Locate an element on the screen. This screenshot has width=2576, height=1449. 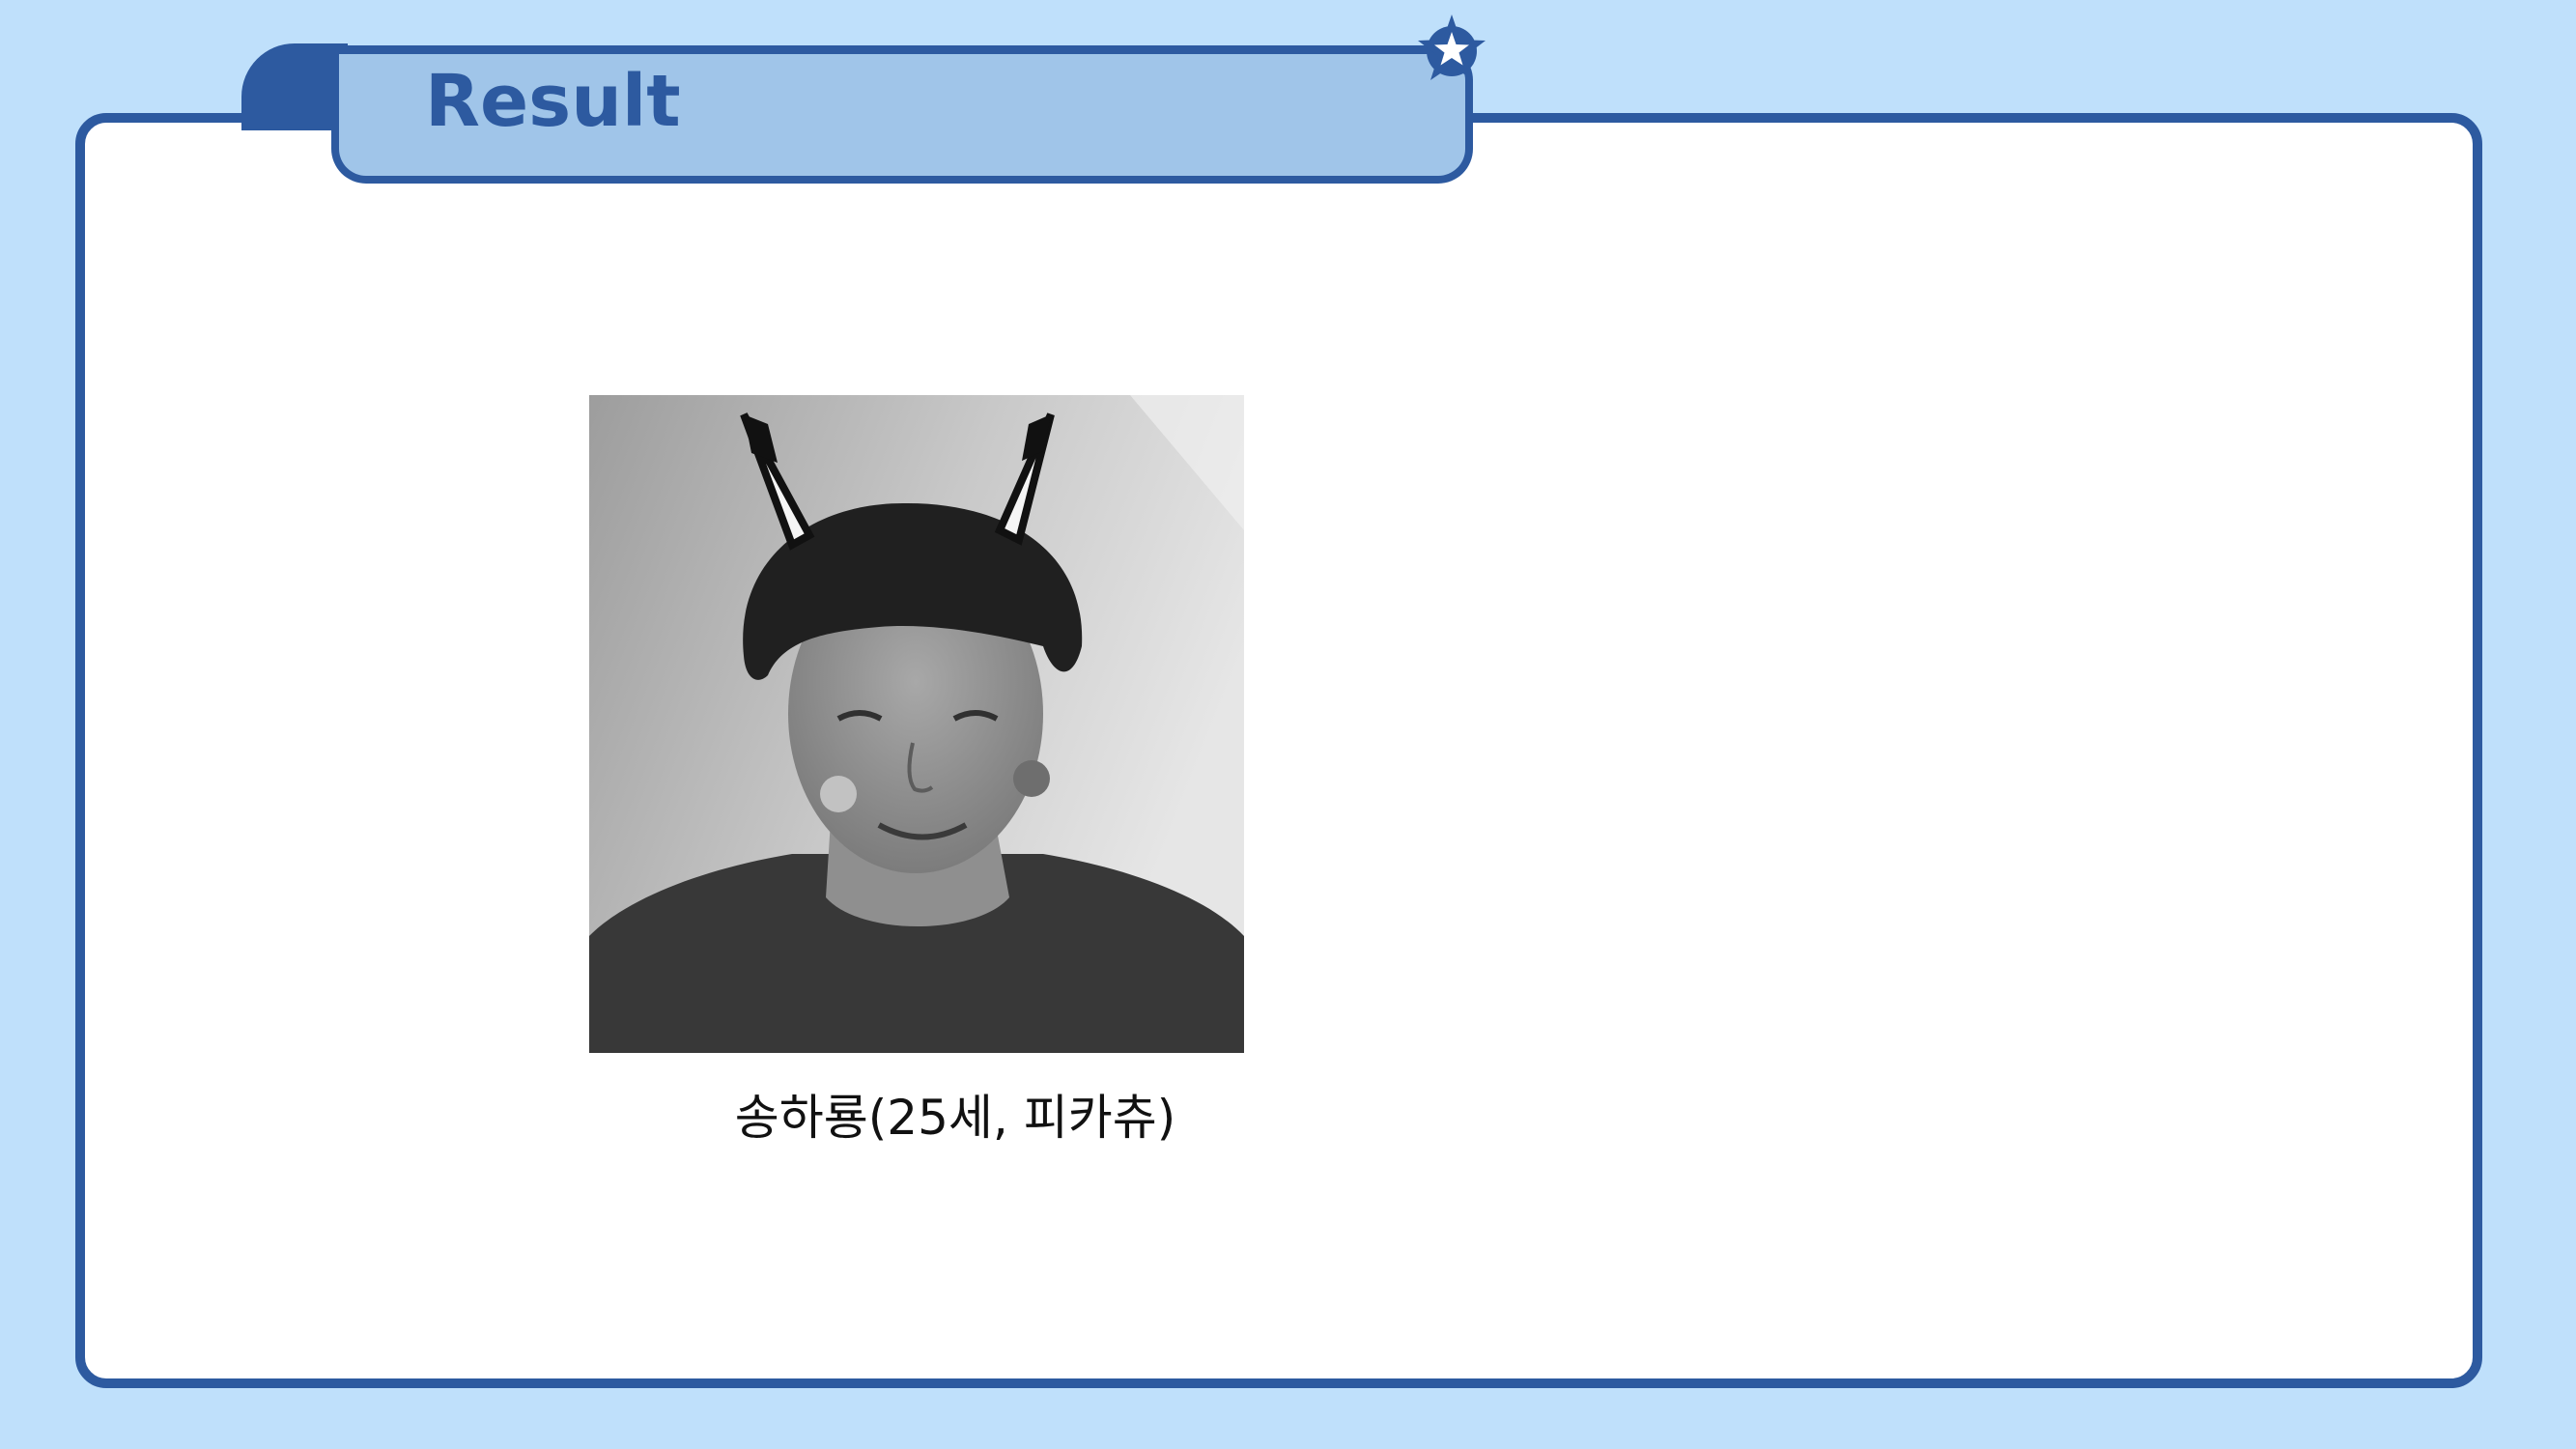
photo-caption: 송하룡(25세, 피카츄) is located at coordinates (955, 1118).